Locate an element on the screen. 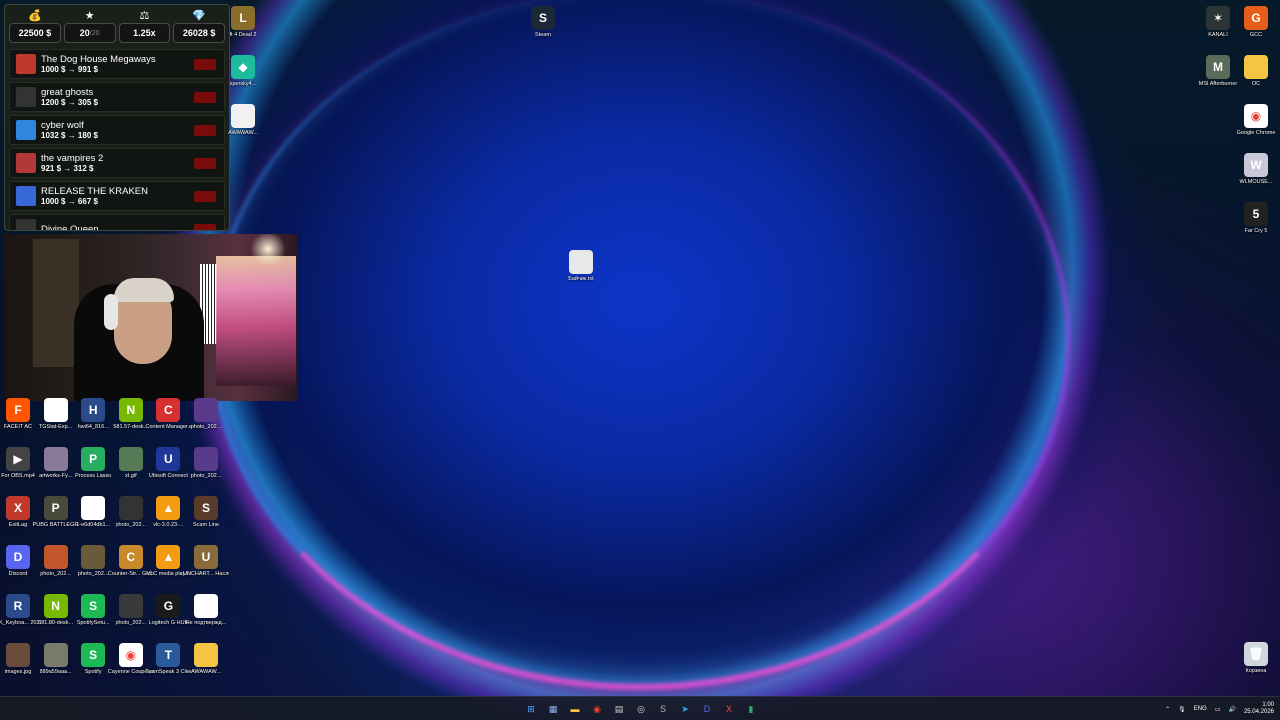 The width and height of the screenshot is (1280, 720). desktop-icon: S Steam is located at coordinates (543, 22).